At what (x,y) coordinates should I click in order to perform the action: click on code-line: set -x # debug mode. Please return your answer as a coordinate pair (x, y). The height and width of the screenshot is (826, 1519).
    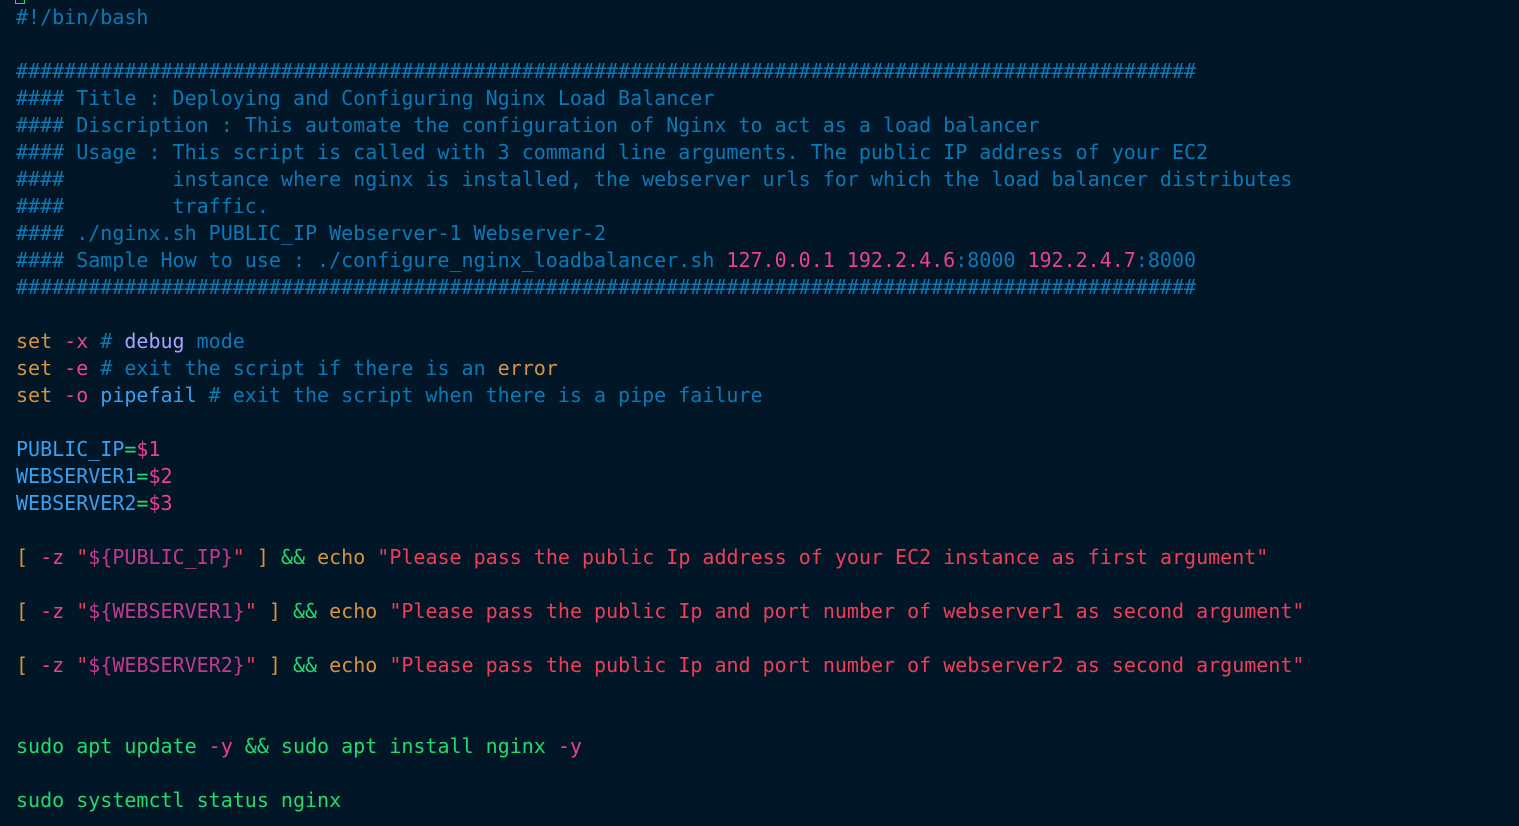
    Looking at the image, I should click on (130, 341).